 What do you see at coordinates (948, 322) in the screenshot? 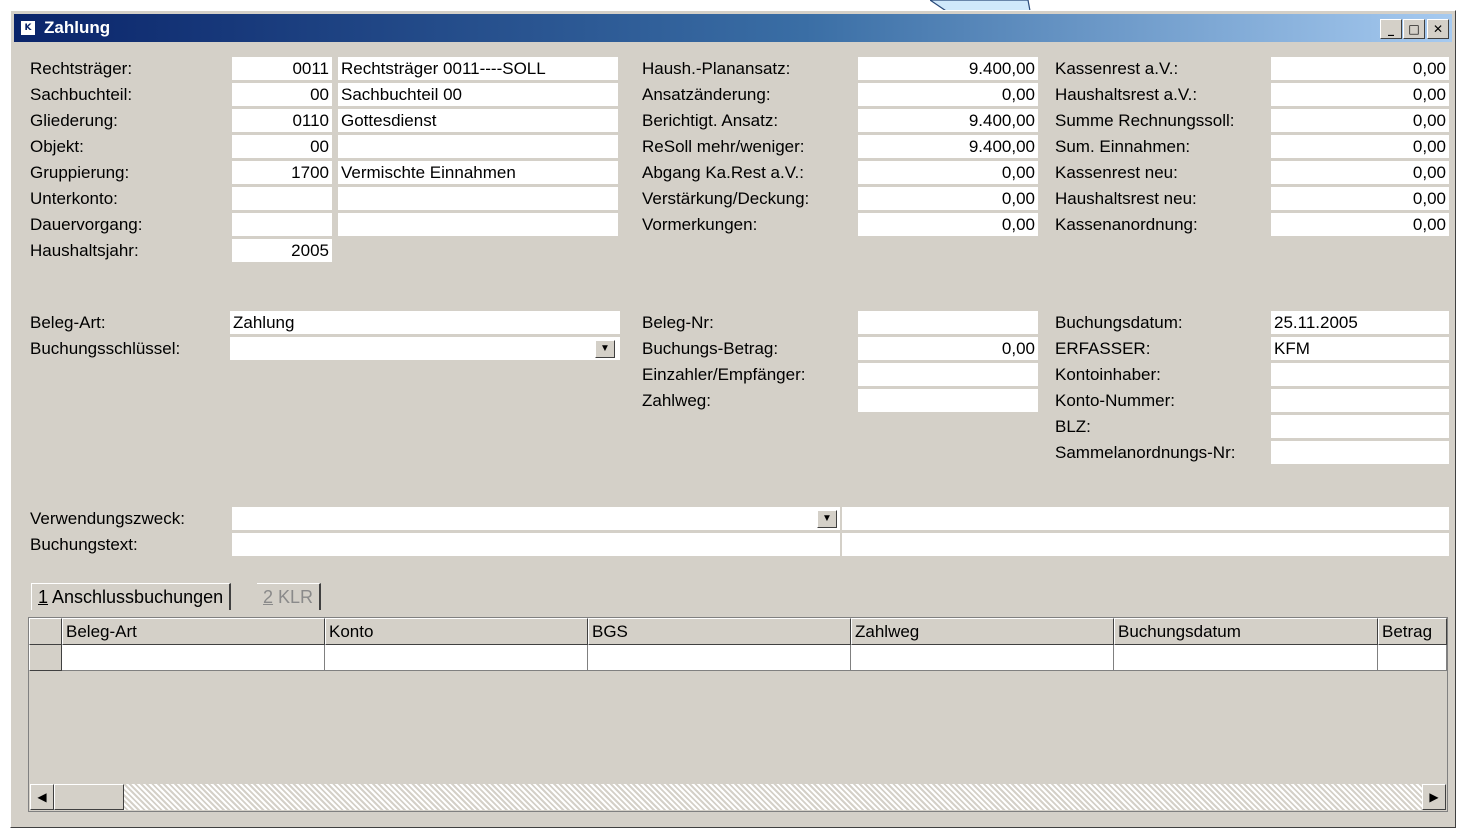
I see `field-beleg-nr` at bounding box center [948, 322].